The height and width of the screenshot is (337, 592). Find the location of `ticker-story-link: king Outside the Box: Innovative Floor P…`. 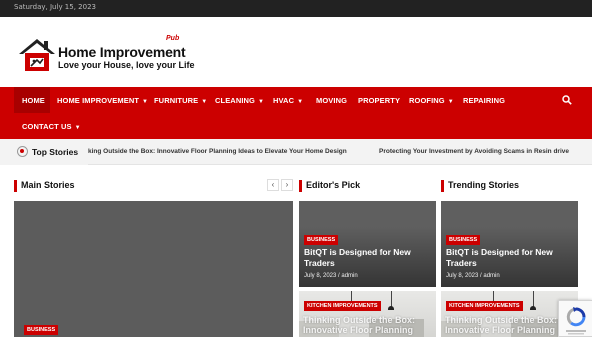

ticker-story-link: king Outside the Box: Innovative Floor P… is located at coordinates (217, 151).